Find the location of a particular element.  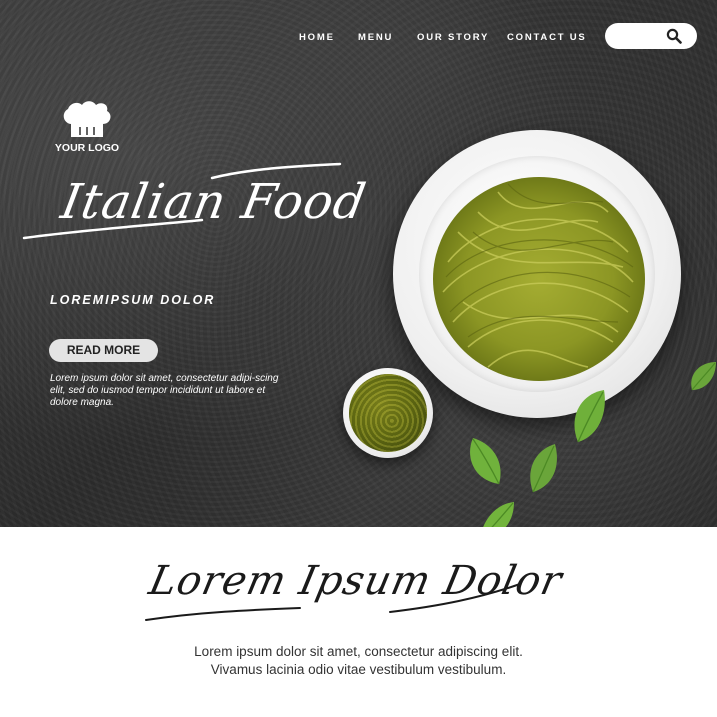

hero-script-text: Italian Food is located at coordinates (214, 202).